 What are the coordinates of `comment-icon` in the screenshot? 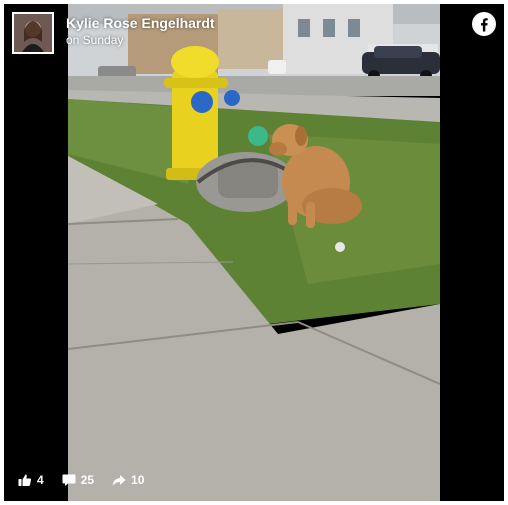 It's located at (69, 480).